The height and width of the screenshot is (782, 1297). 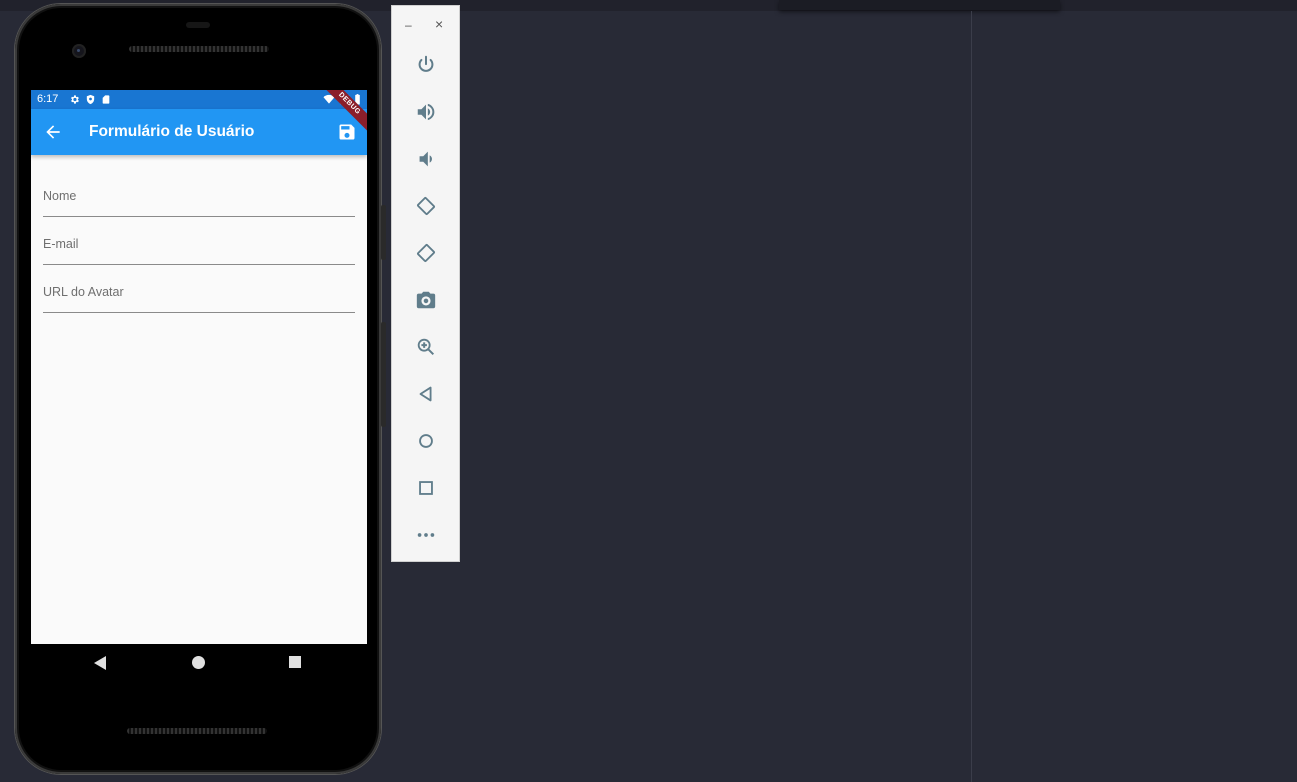 I want to click on settings-icon, so click(x=75, y=99).